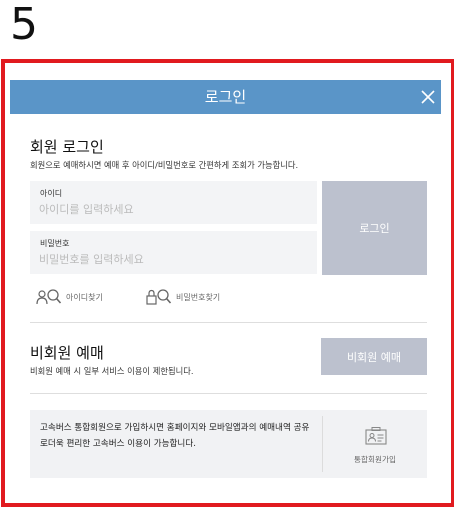 The width and height of the screenshot is (454, 507). I want to click on modal-title: 로그인, so click(225, 97).